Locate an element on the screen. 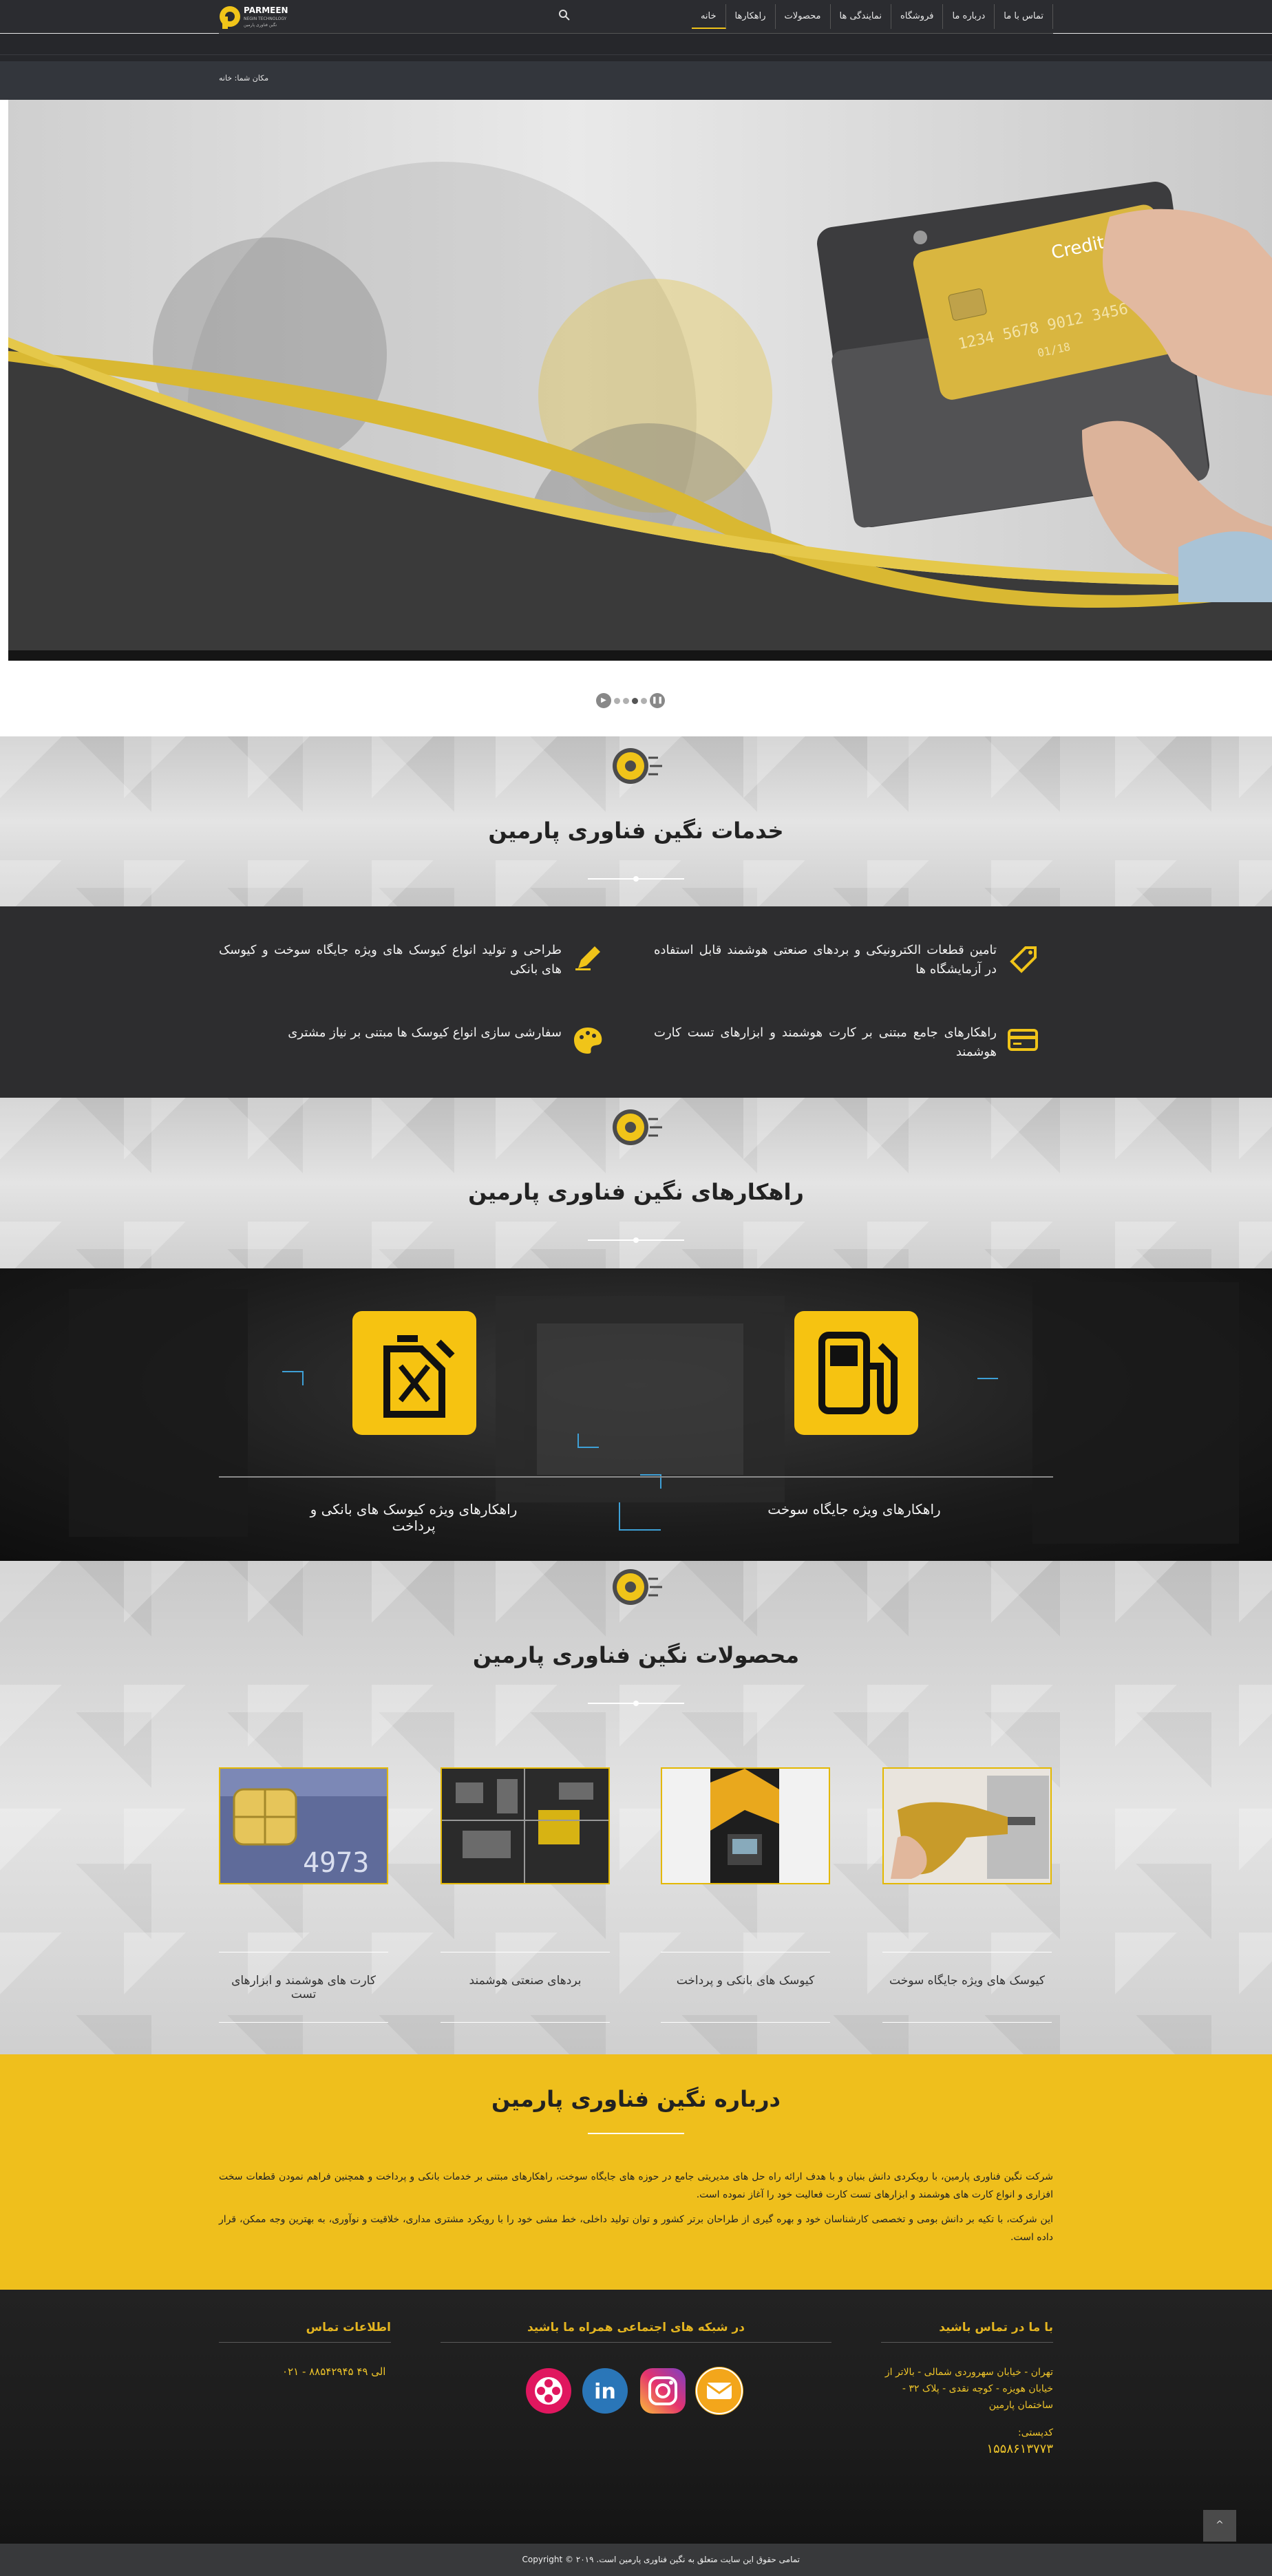 The width and height of the screenshot is (1272, 2576). nav-products: محصولات is located at coordinates (803, 16).